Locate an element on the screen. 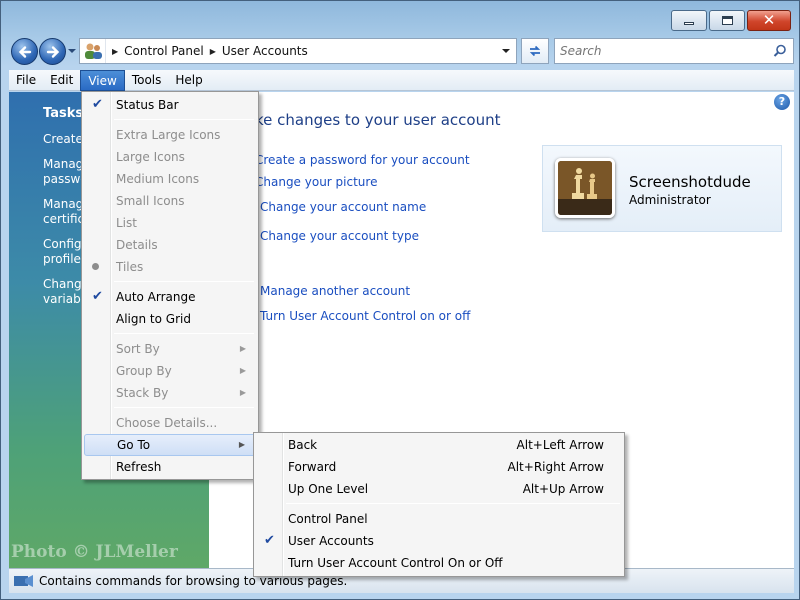  breadcrumb-control-panel: Control Panel is located at coordinates (164, 51).